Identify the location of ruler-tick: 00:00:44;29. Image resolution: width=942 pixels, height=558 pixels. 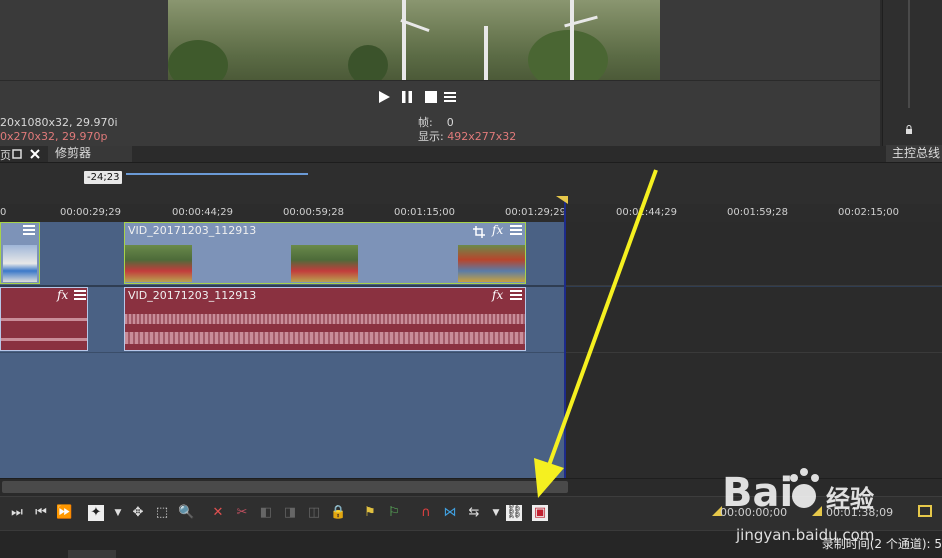
(203, 212).